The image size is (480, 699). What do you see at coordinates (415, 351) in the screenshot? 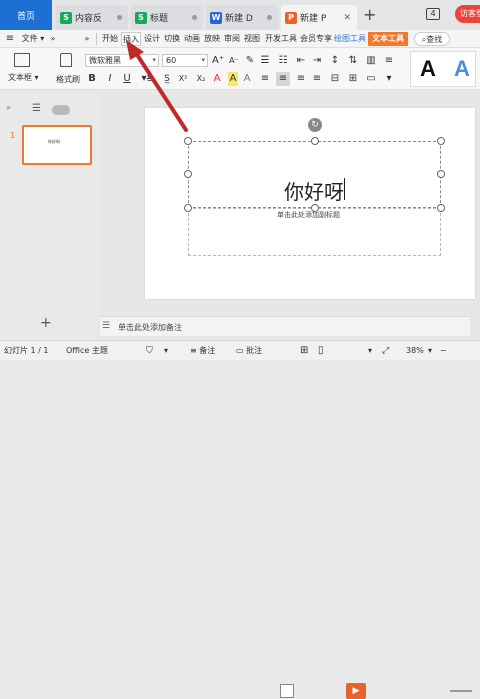
I see `zoom-level: 38%` at bounding box center [415, 351].